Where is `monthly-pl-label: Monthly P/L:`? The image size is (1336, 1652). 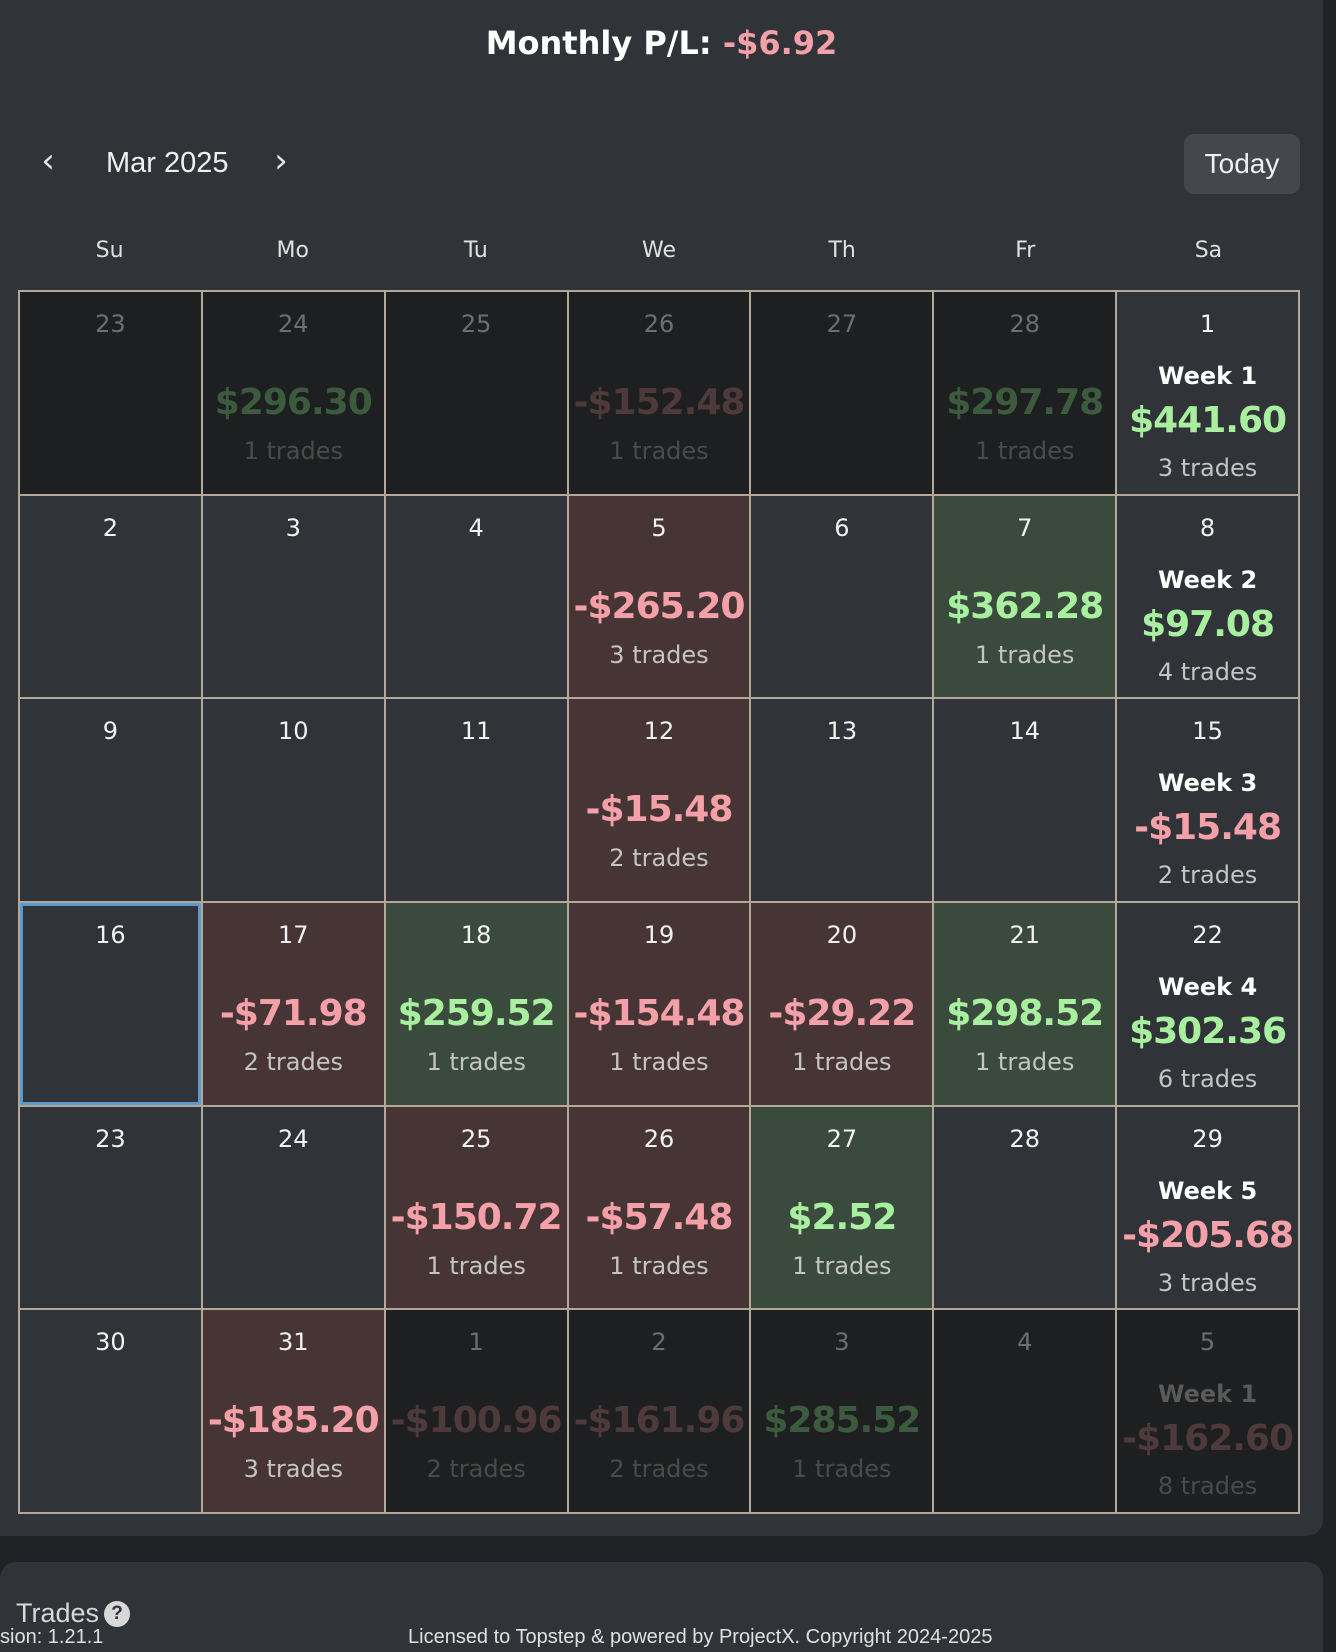 monthly-pl-label: Monthly P/L: is located at coordinates (598, 43).